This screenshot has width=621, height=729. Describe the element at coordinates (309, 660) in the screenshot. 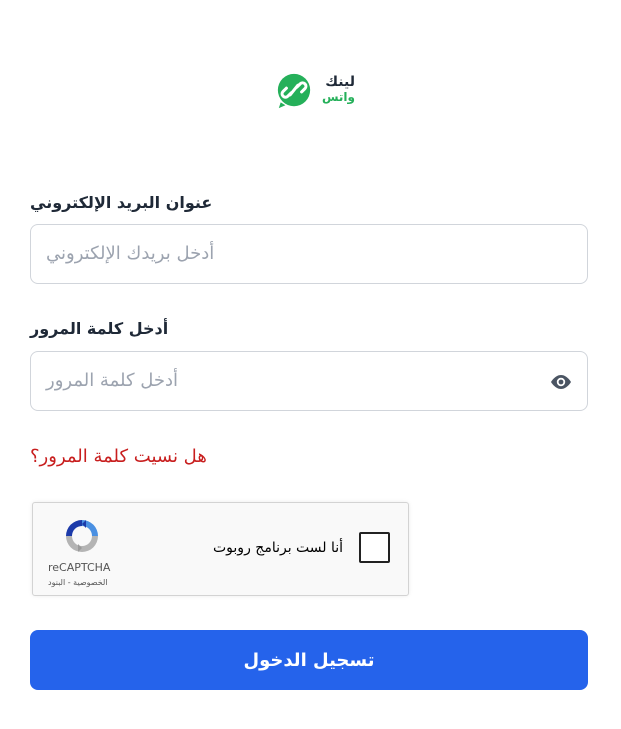

I see `login-button: تسجيل الدخول` at that location.